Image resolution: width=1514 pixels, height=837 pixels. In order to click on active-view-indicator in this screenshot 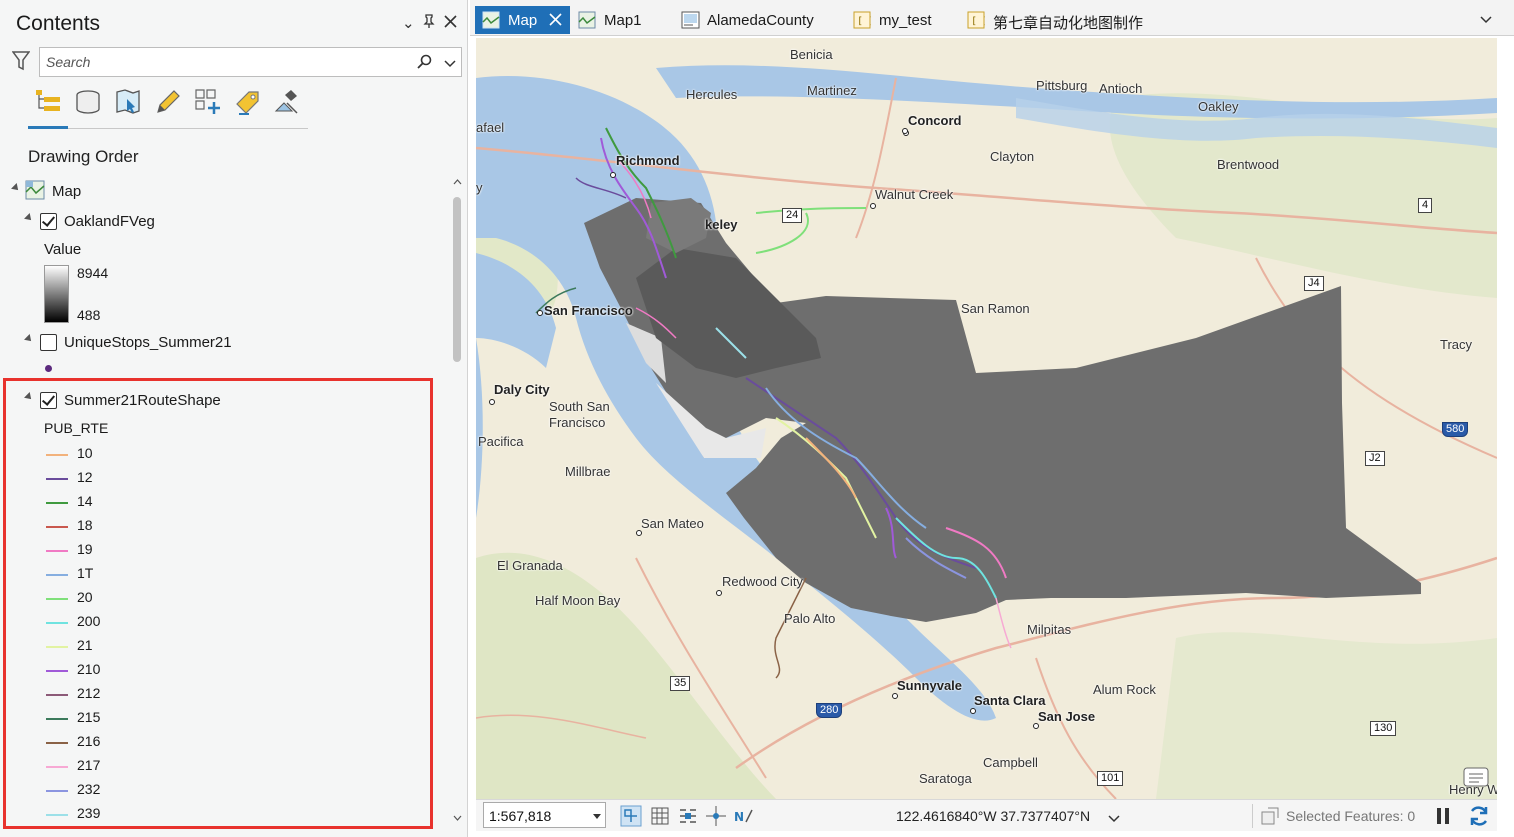, I will do `click(48, 127)`.